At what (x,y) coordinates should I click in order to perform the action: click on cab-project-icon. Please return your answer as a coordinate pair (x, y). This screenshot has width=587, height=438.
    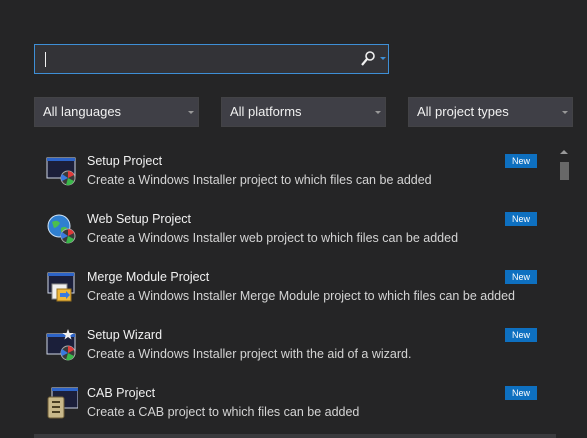
    Looking at the image, I should click on (62, 403).